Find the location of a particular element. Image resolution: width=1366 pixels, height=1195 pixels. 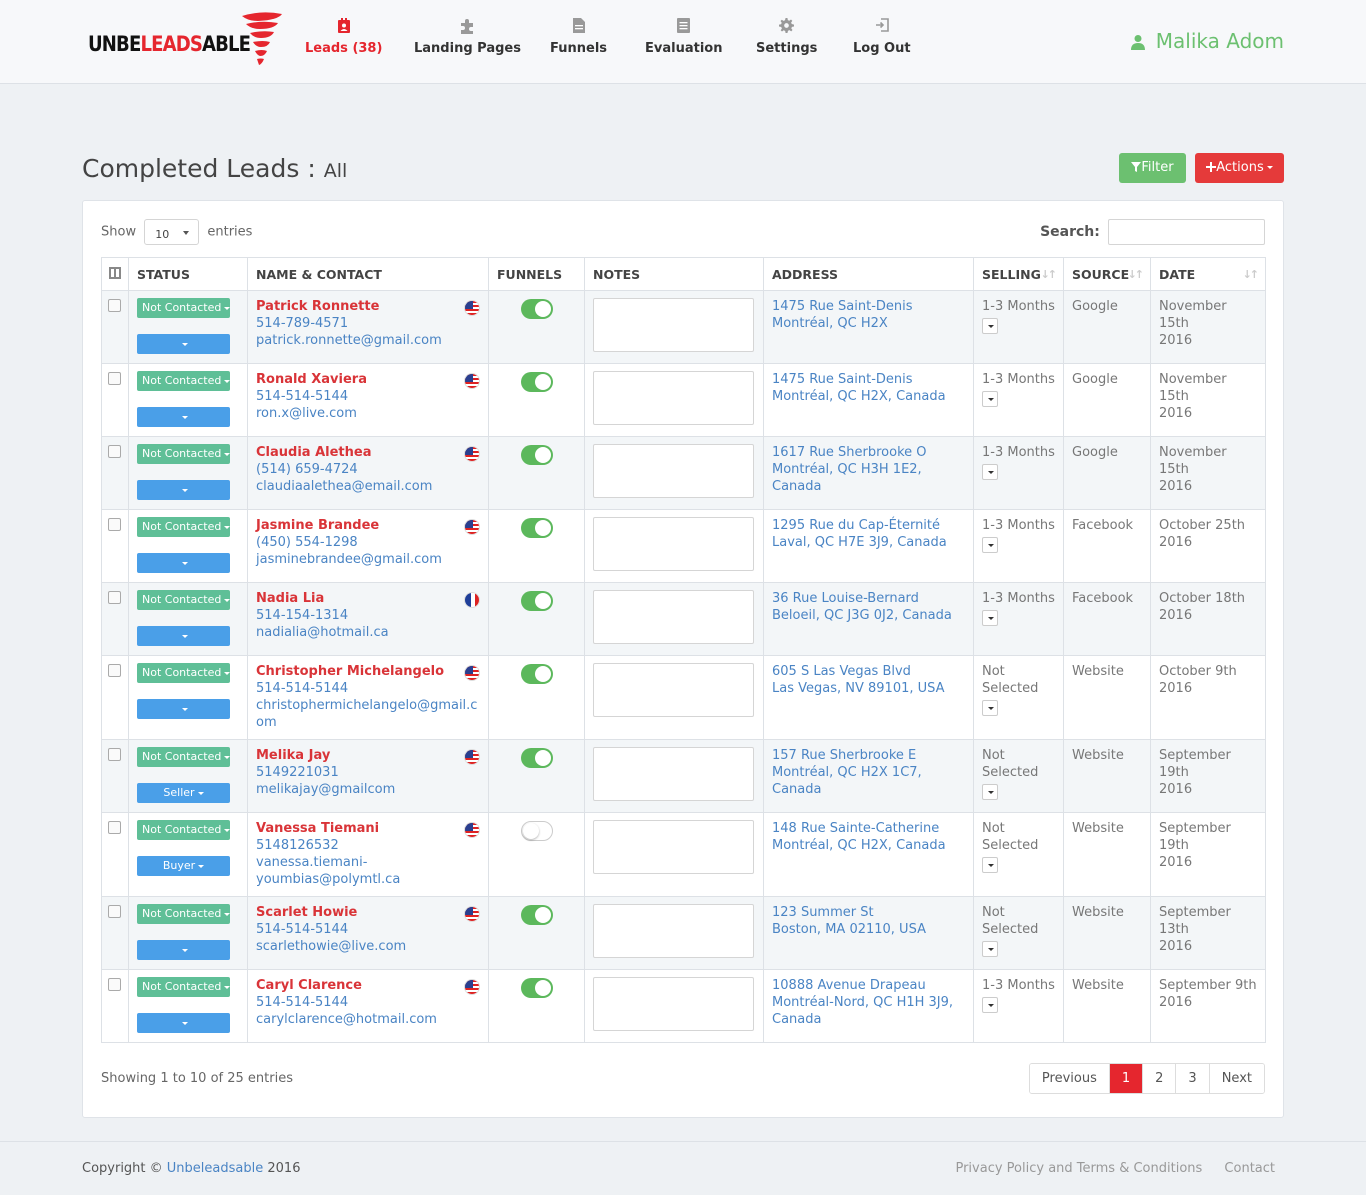

address-line1: 157 Rue Sherbrooke E is located at coordinates (844, 755).